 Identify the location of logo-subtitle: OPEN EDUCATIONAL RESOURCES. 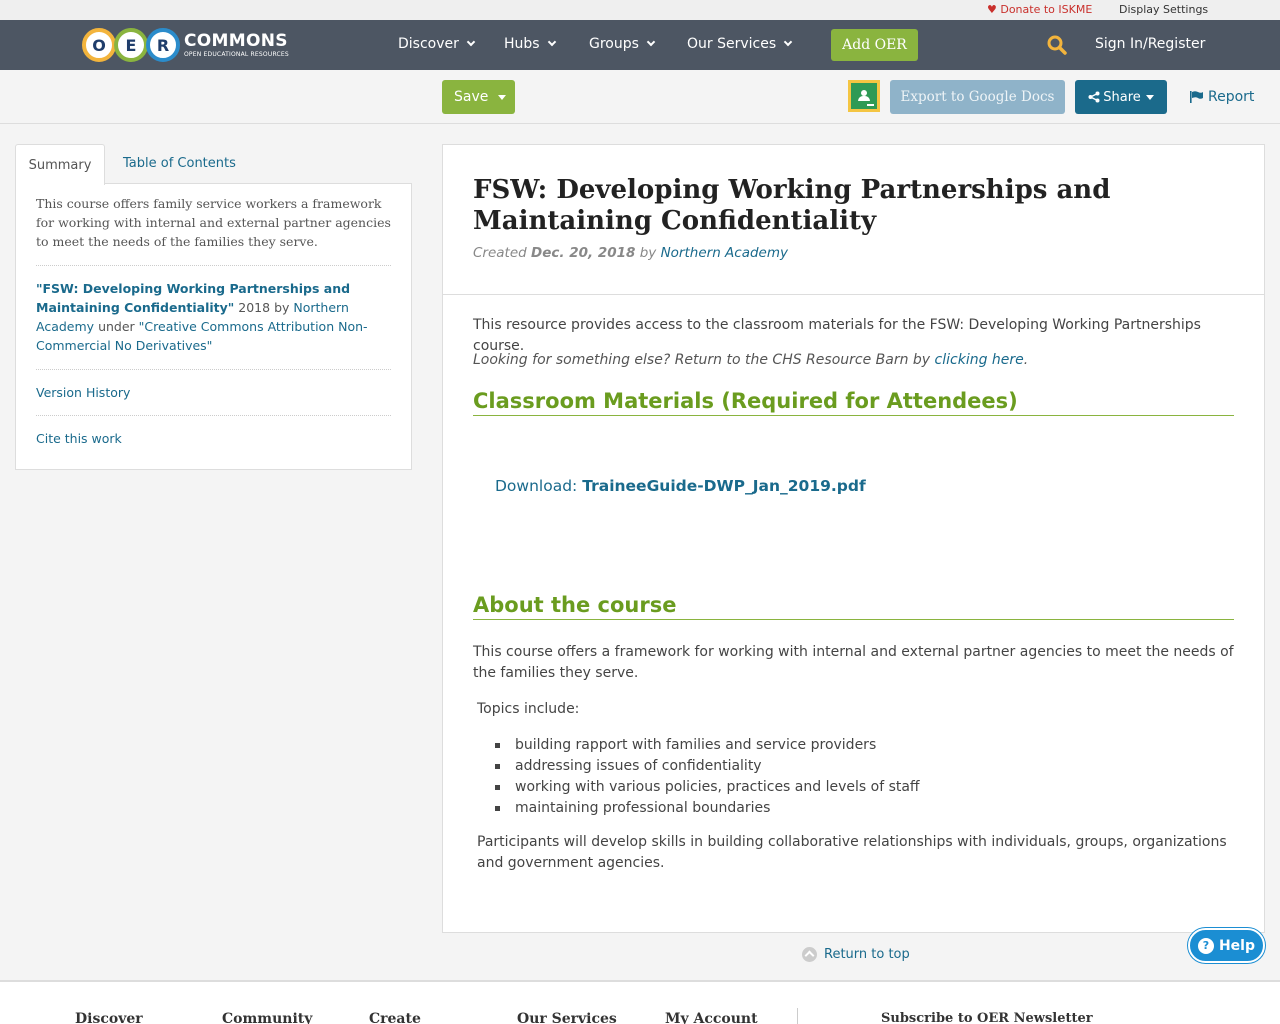
(236, 54).